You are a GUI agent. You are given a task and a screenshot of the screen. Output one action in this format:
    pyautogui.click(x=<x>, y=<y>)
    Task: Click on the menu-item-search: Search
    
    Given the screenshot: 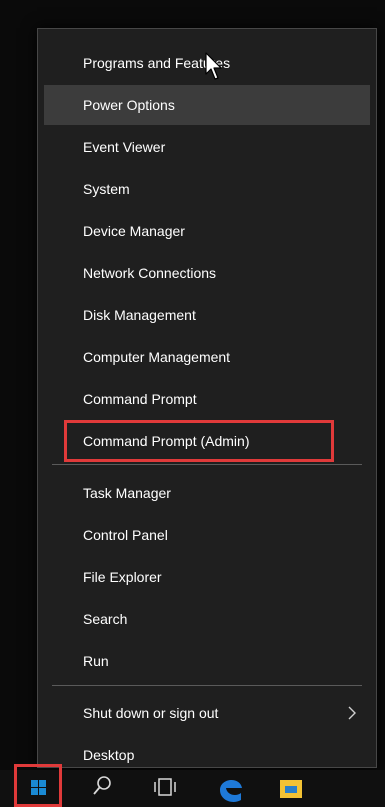 What is the action you would take?
    pyautogui.click(x=207, y=619)
    